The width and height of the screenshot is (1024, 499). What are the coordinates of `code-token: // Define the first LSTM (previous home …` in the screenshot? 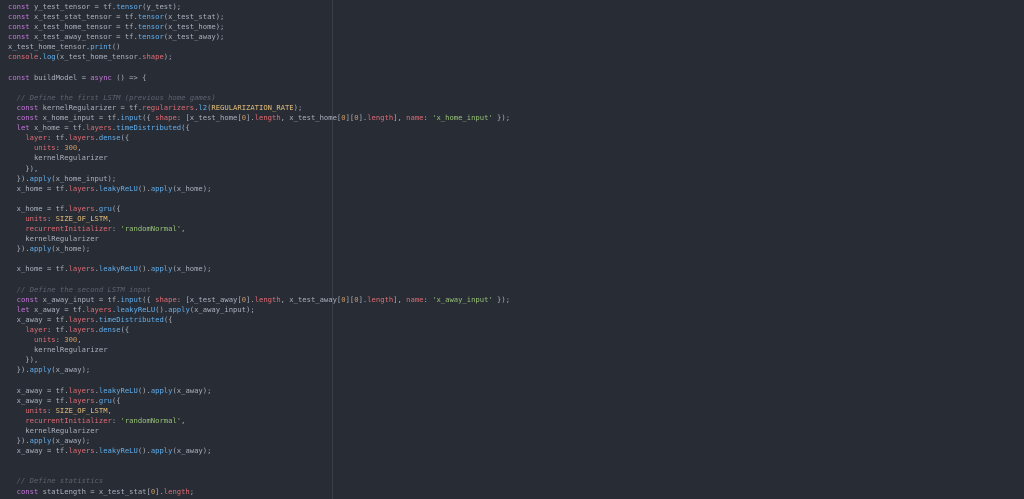 It's located at (116, 97).